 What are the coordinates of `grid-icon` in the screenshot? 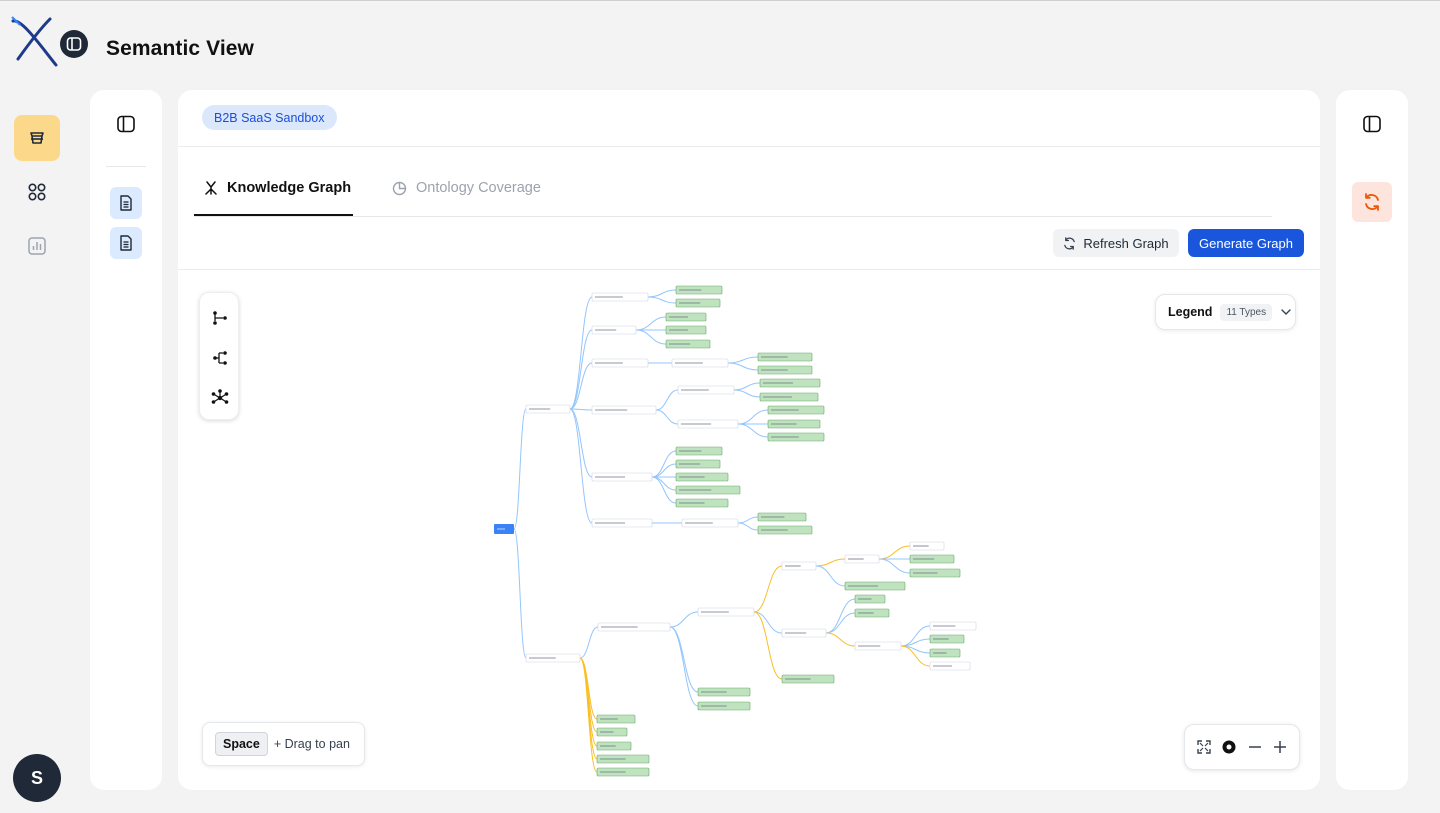 It's located at (37, 192).